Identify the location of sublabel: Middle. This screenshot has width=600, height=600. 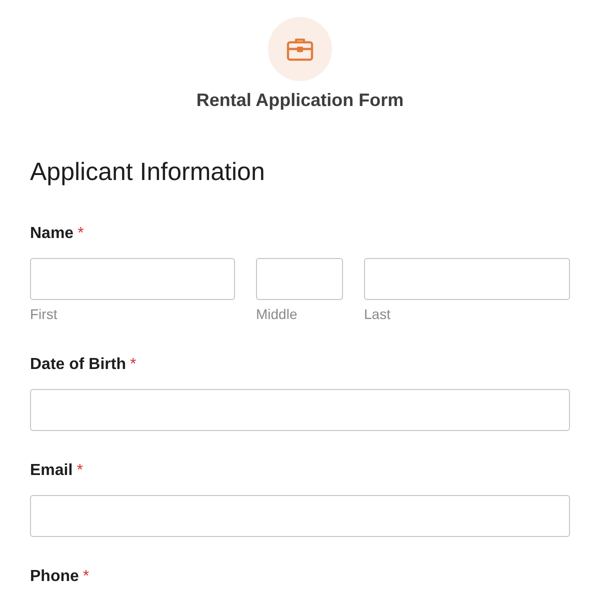
(277, 314).